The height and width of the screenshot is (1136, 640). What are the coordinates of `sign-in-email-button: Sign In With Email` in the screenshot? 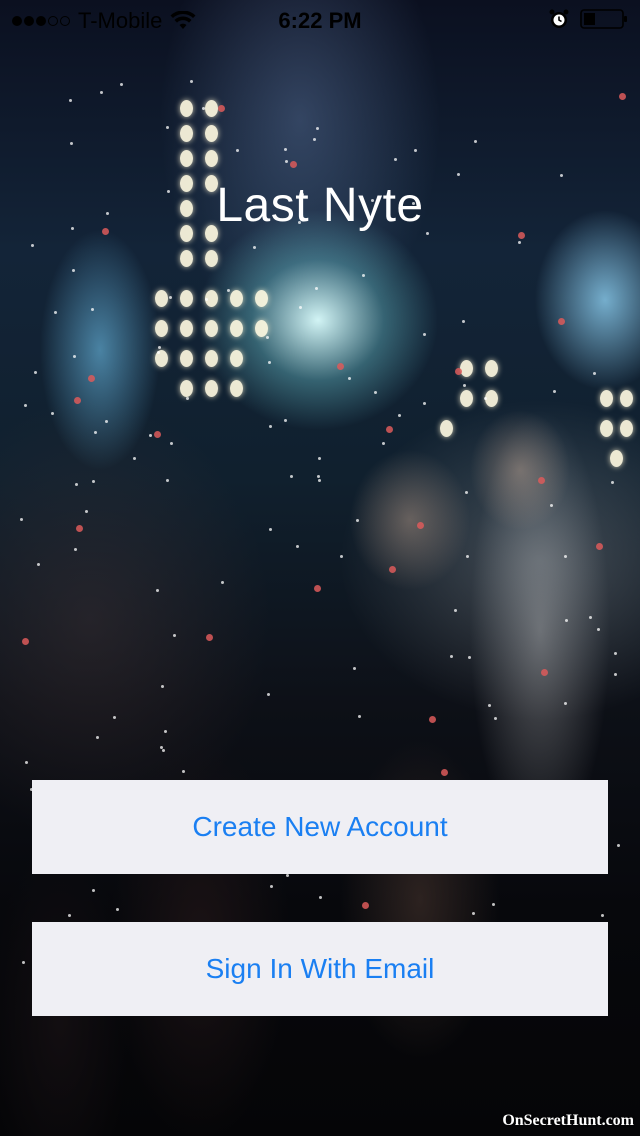 It's located at (320, 969).